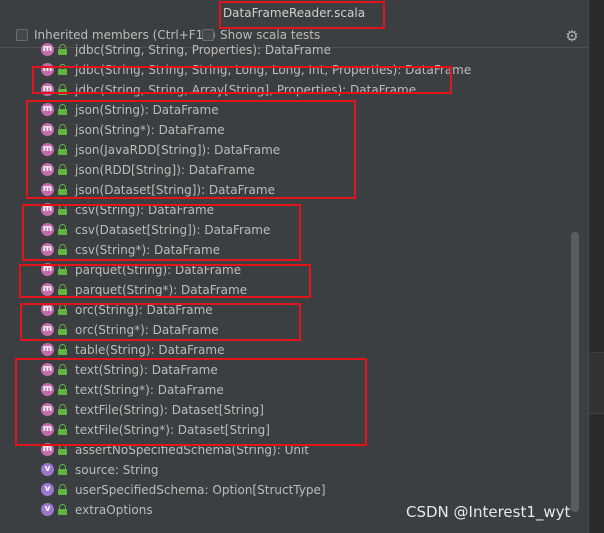 The height and width of the screenshot is (533, 604). I want to click on member-list-item: m parquet(String): DataFrame, so click(285, 270).